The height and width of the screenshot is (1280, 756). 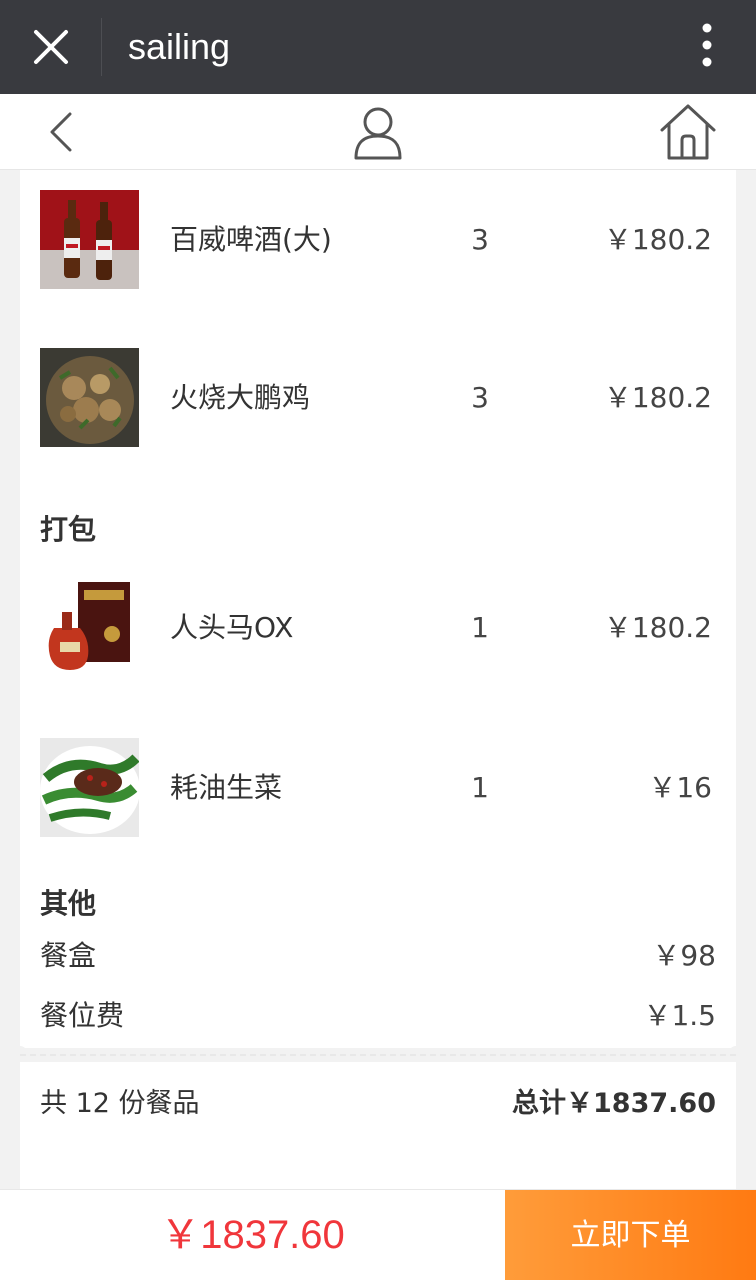 I want to click on item-count: 共 12 份餐品, so click(x=120, y=1103).